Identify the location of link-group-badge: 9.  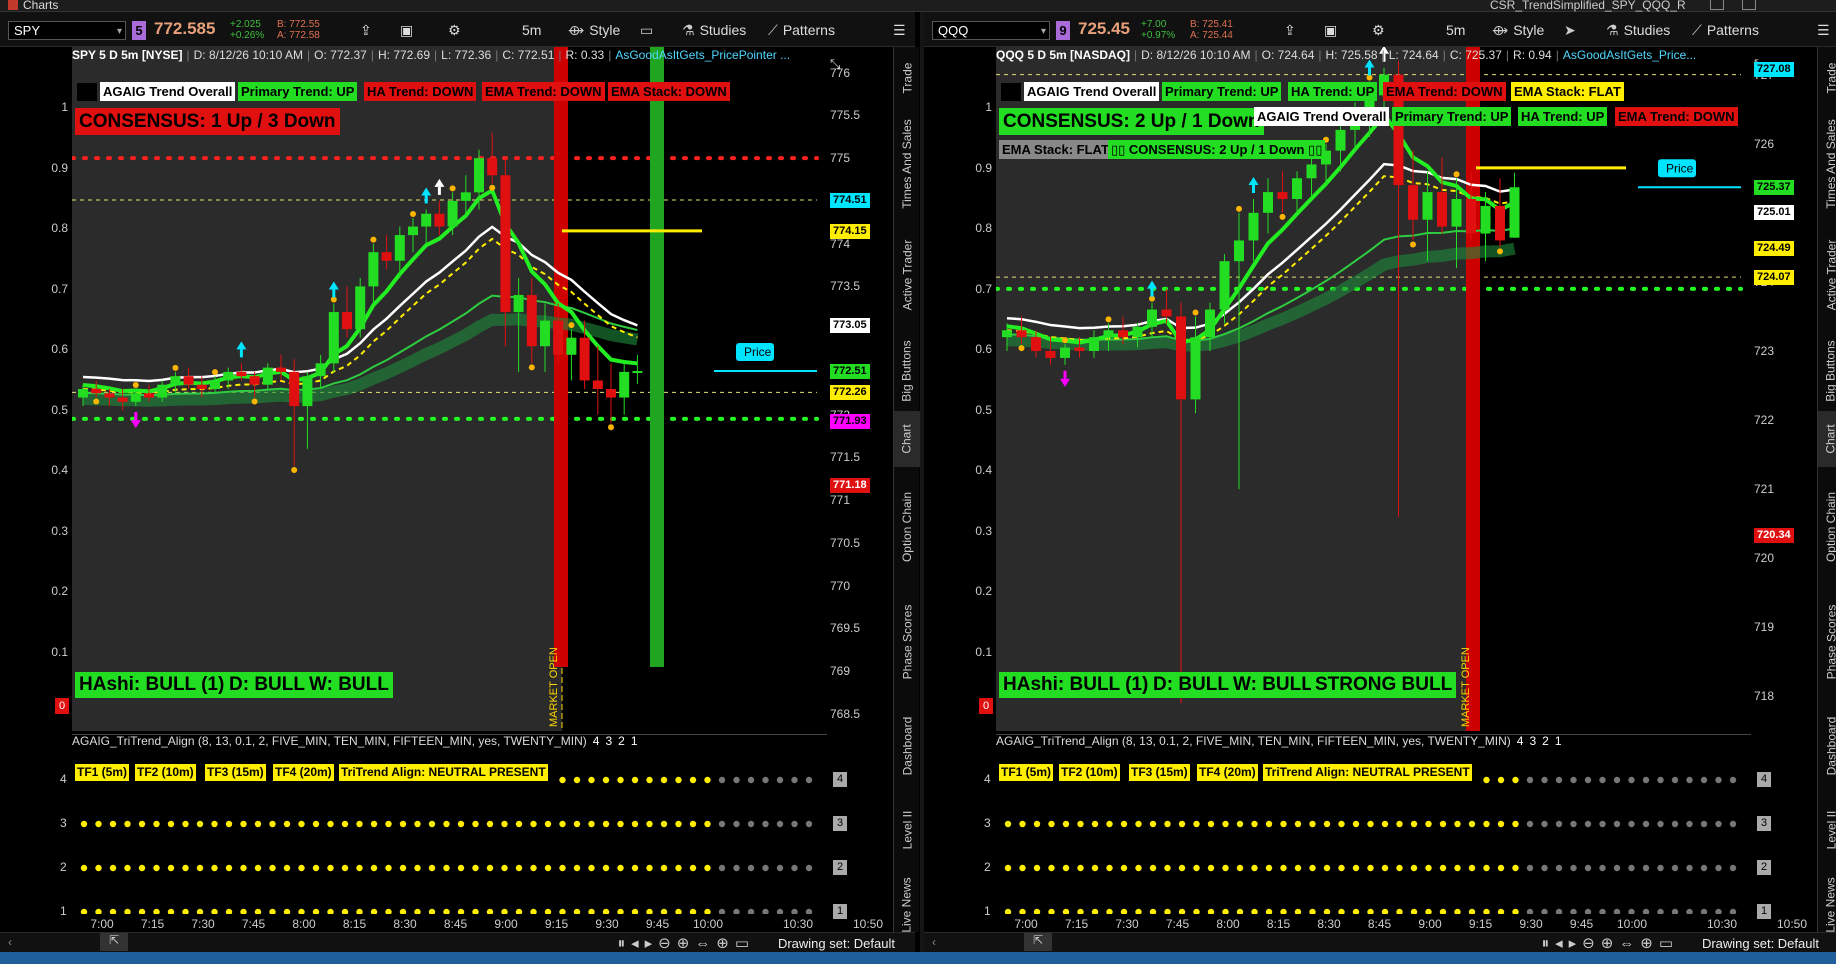
(1063, 30).